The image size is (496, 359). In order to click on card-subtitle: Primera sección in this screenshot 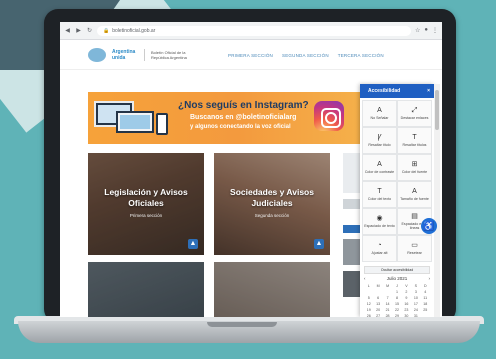, I will do `click(146, 215)`.